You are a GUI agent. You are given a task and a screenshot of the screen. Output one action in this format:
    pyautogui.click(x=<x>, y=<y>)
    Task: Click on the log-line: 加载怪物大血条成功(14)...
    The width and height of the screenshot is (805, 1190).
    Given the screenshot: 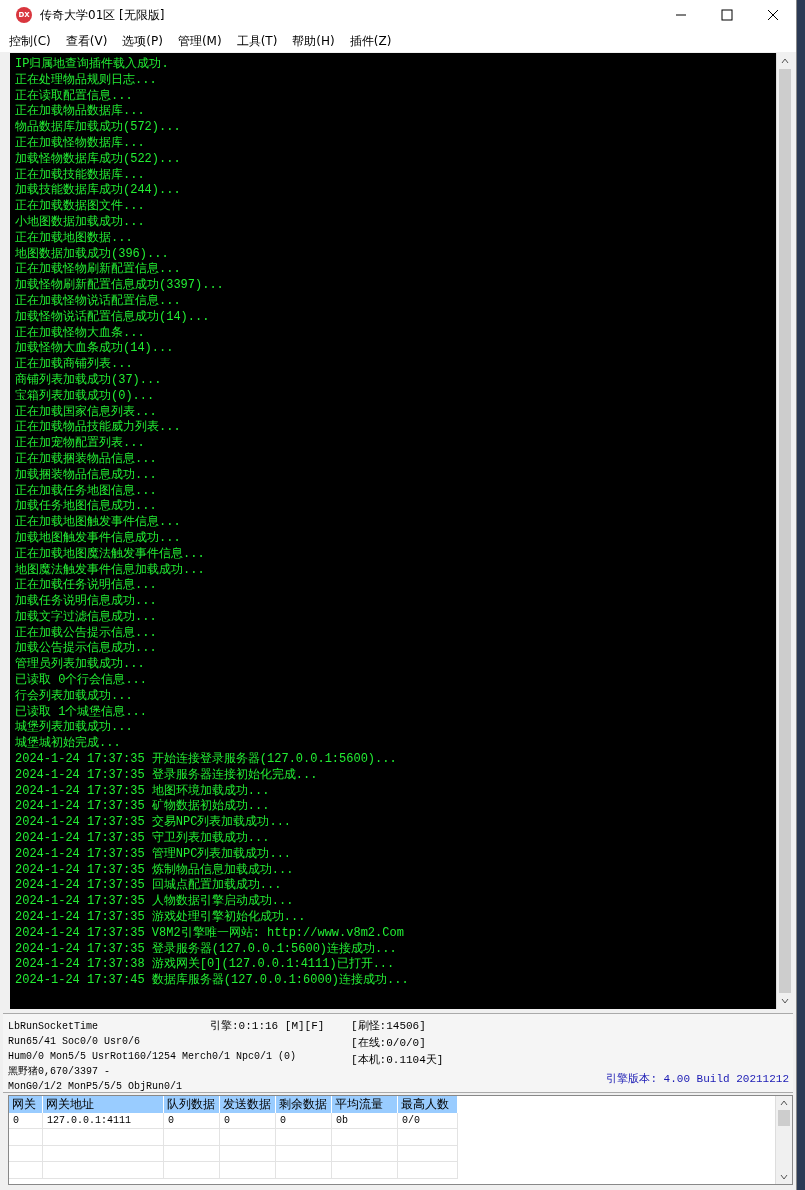 What is the action you would take?
    pyautogui.click(x=95, y=349)
    